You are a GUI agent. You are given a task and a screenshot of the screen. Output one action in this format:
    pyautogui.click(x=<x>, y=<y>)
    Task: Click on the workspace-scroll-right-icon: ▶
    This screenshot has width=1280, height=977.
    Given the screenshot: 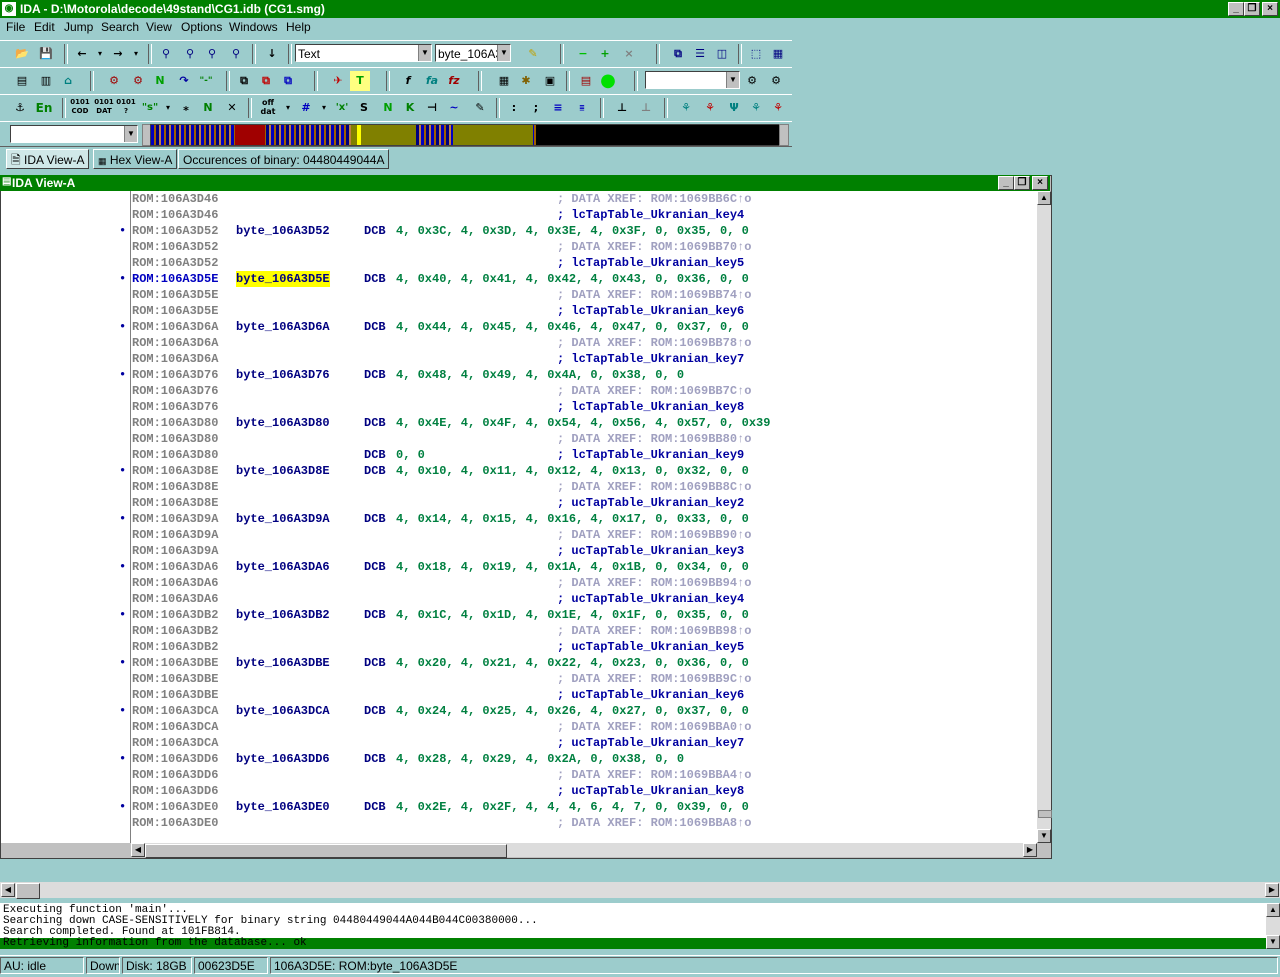 What is the action you would take?
    pyautogui.click(x=1272, y=890)
    